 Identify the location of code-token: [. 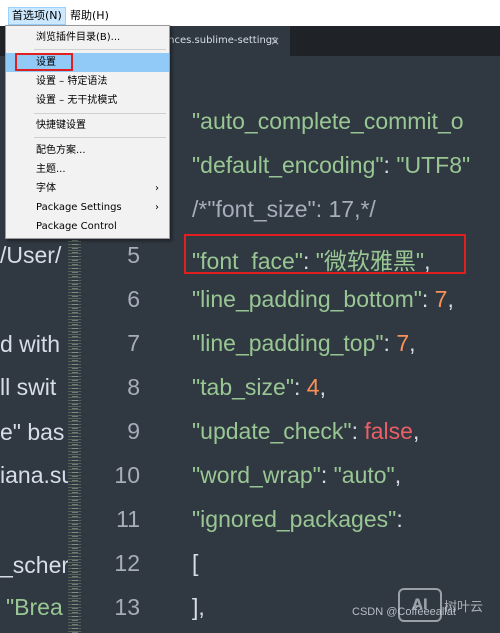
(195, 563).